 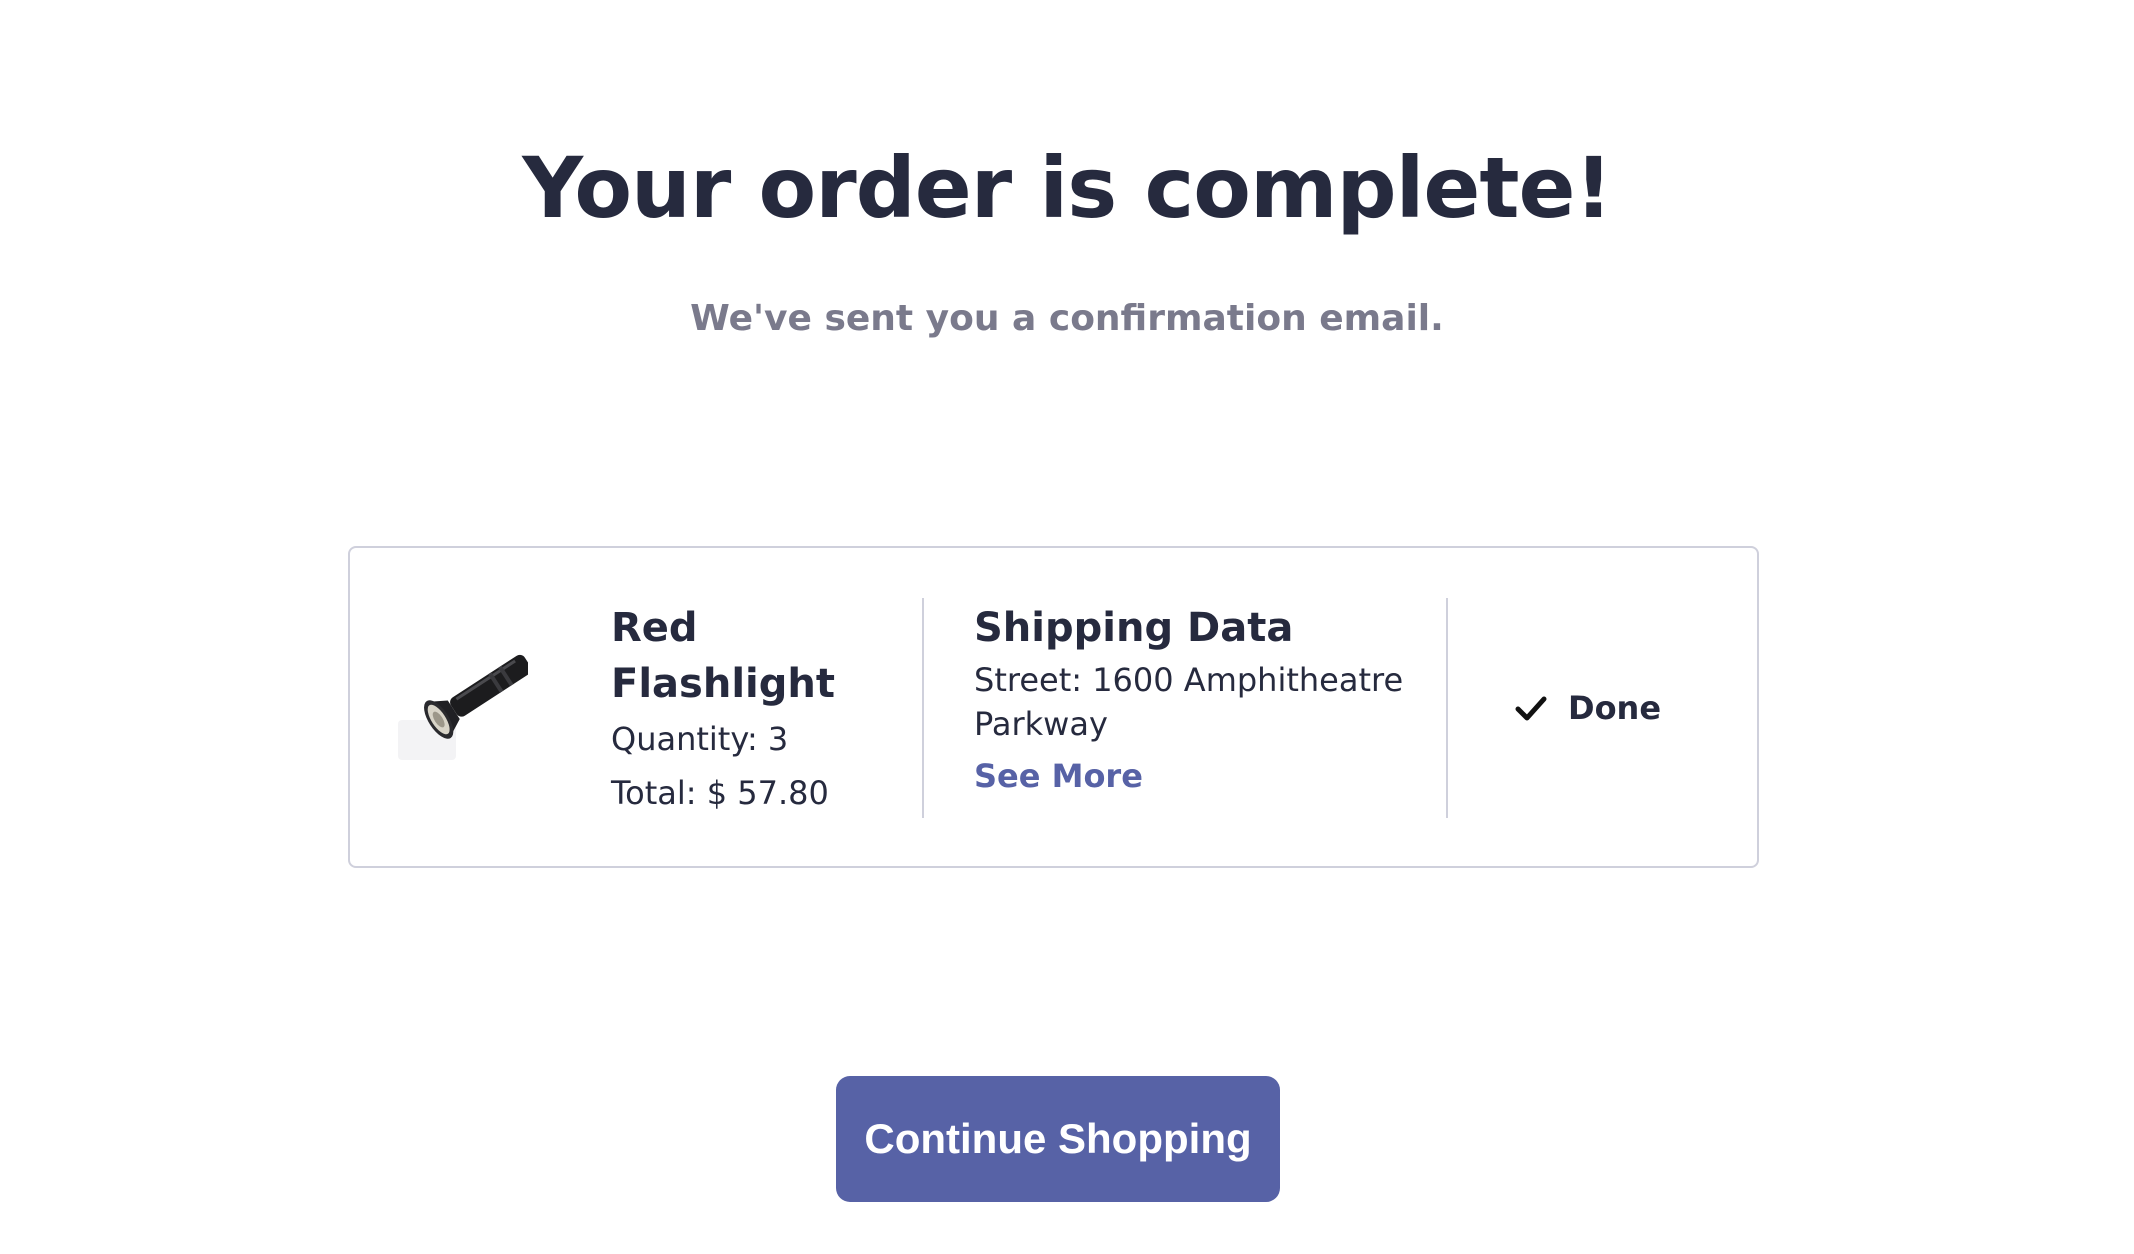 What do you see at coordinates (720, 793) in the screenshot?
I see `product-total: Total: $ 57.80` at bounding box center [720, 793].